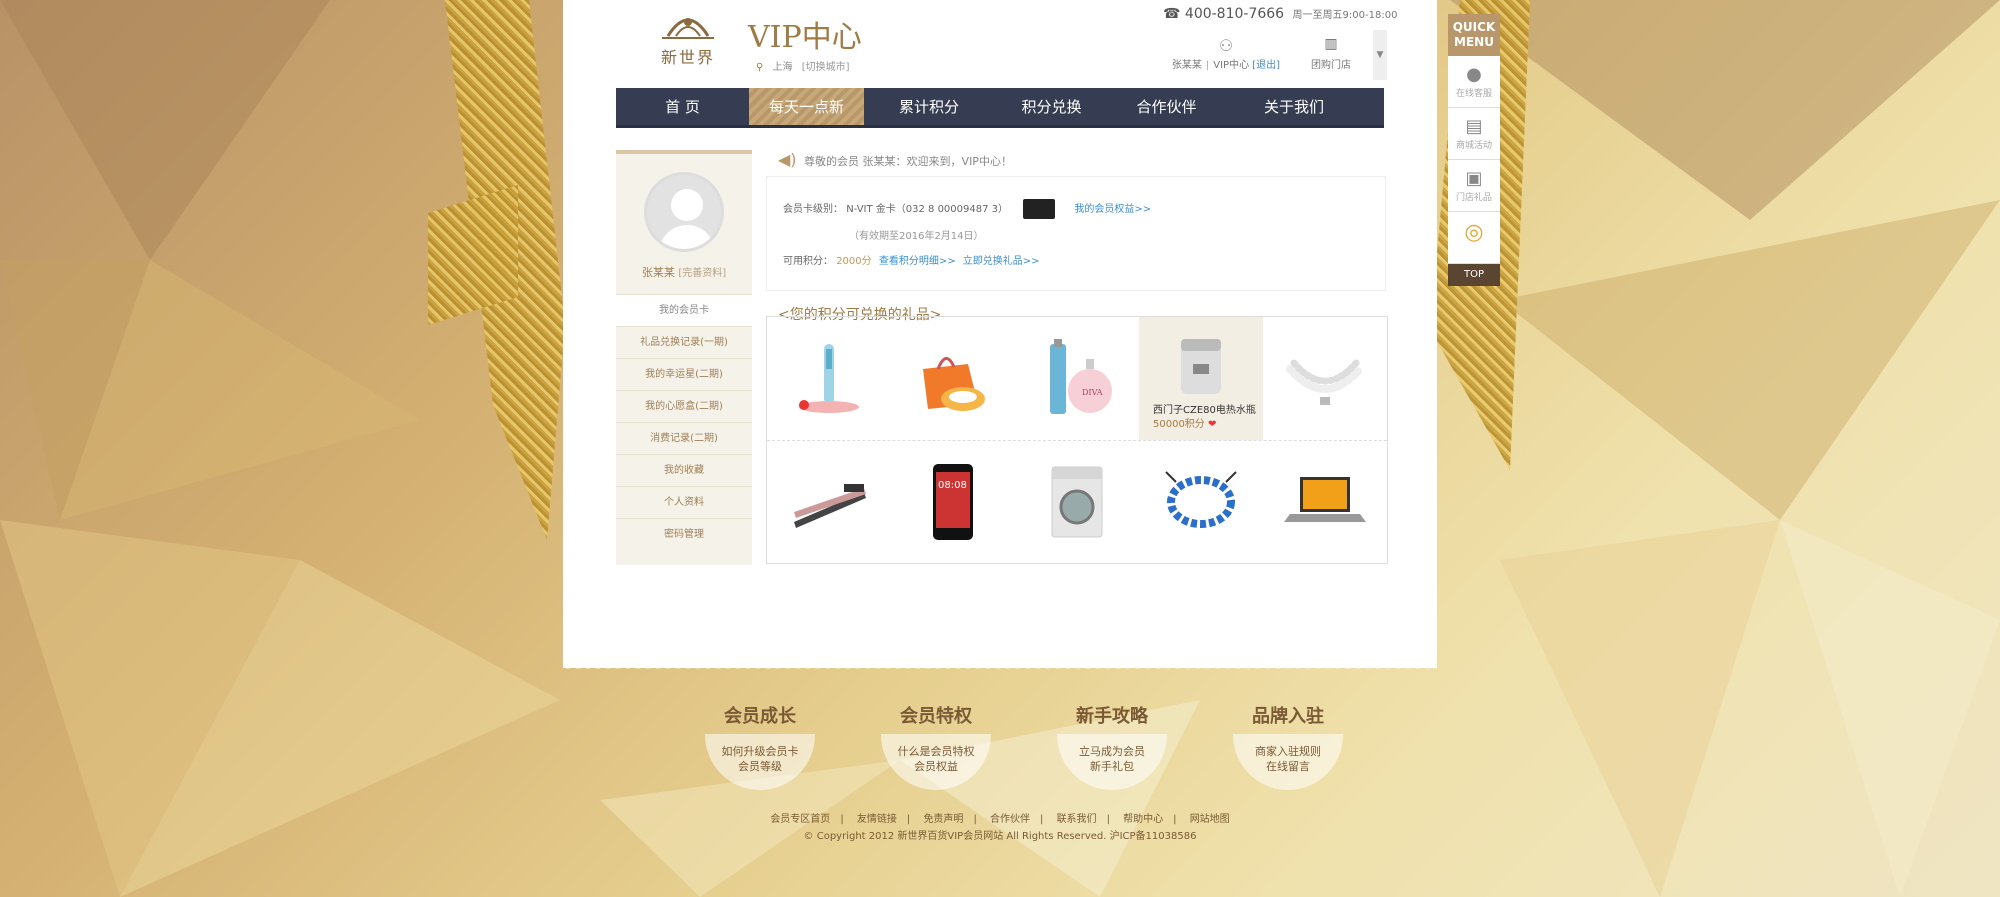 This screenshot has width=2000, height=897. Describe the element at coordinates (1010, 819) in the screenshot. I see `footer-link: 合作伙伴` at that location.